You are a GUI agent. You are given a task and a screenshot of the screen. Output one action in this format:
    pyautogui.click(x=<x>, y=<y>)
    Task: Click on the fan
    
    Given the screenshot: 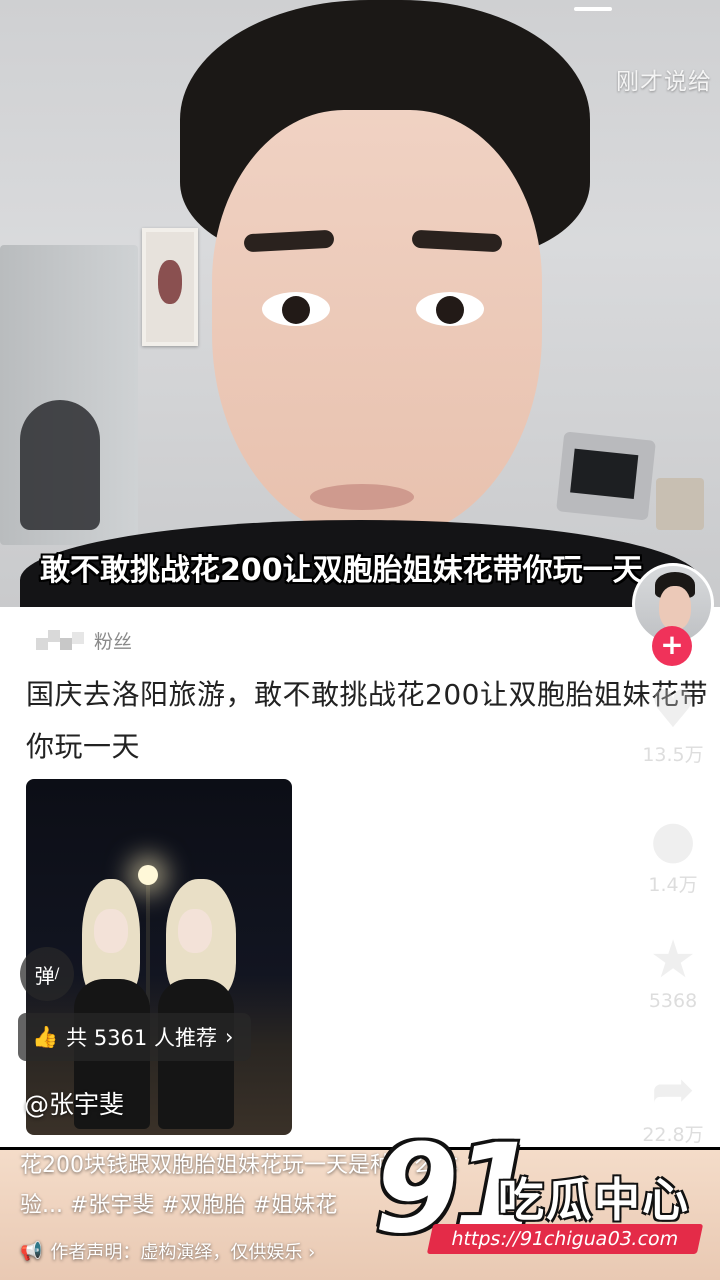 What is the action you would take?
    pyautogui.click(x=60, y=465)
    